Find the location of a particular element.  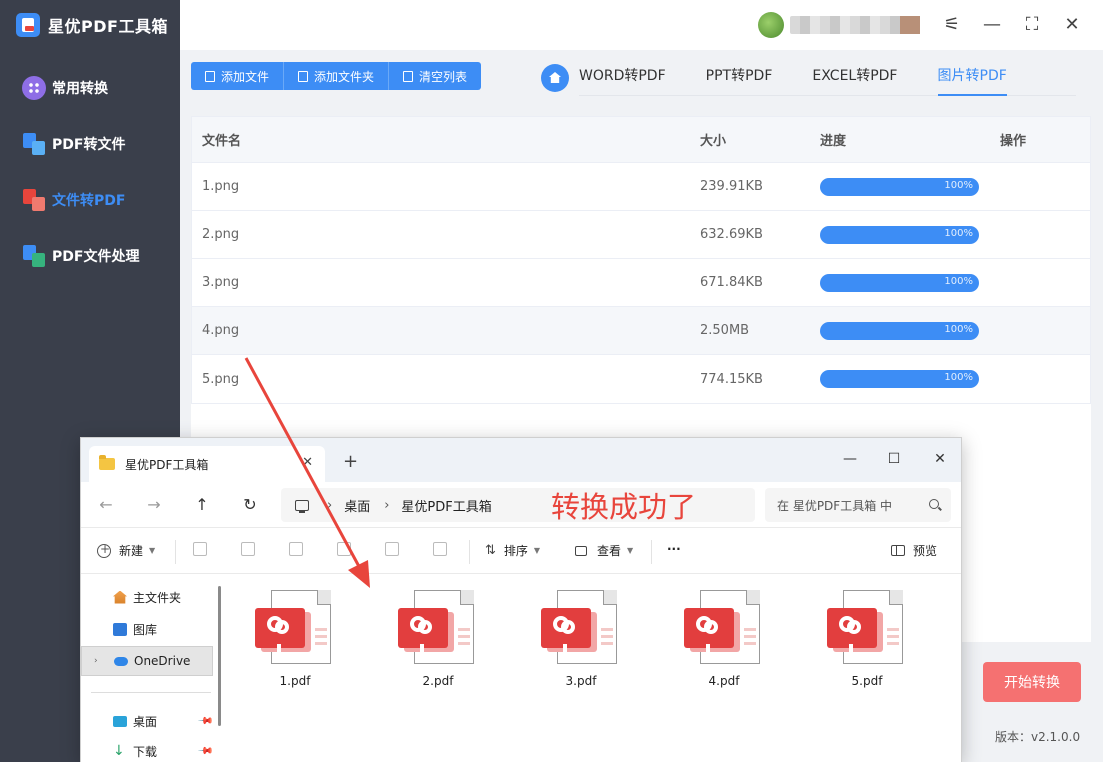

forward-icon: → is located at coordinates (154, 505).